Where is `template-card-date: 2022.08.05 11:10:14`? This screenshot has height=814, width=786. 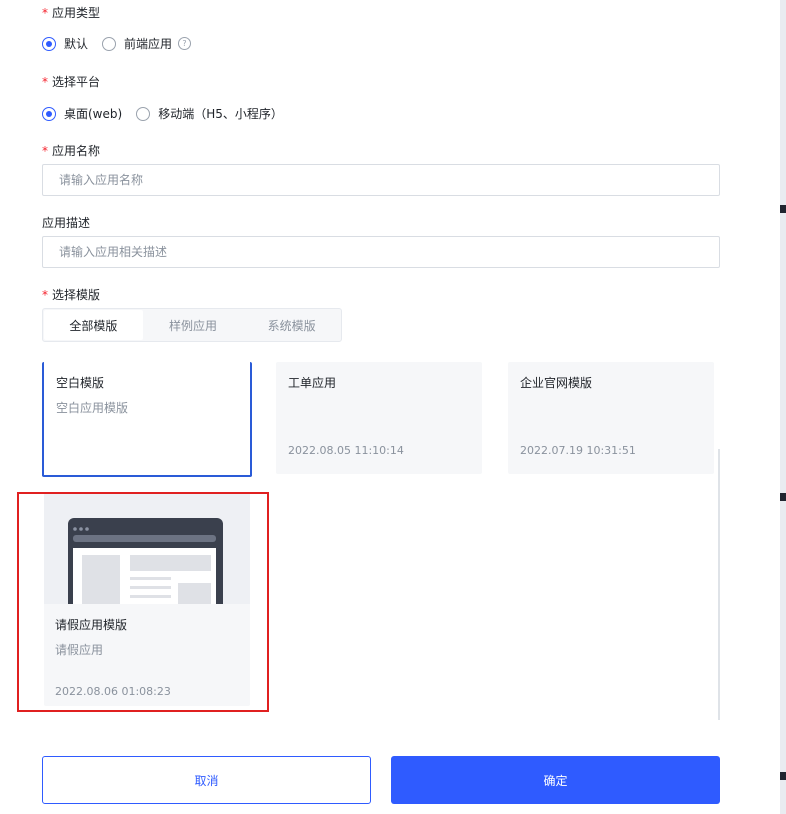
template-card-date: 2022.08.05 11:10:14 is located at coordinates (346, 450).